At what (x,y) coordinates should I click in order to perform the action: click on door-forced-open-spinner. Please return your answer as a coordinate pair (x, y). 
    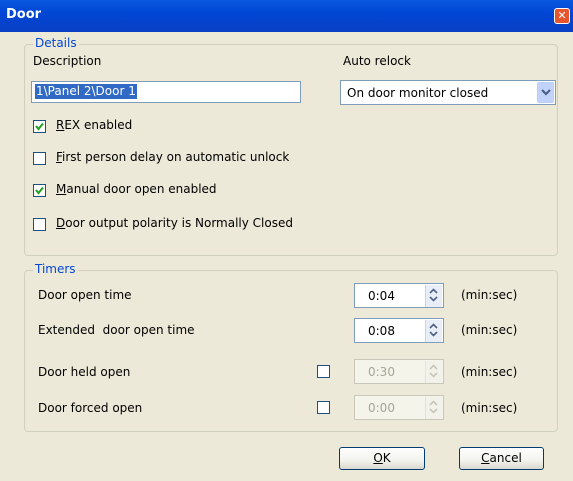
    Looking at the image, I should click on (433, 408).